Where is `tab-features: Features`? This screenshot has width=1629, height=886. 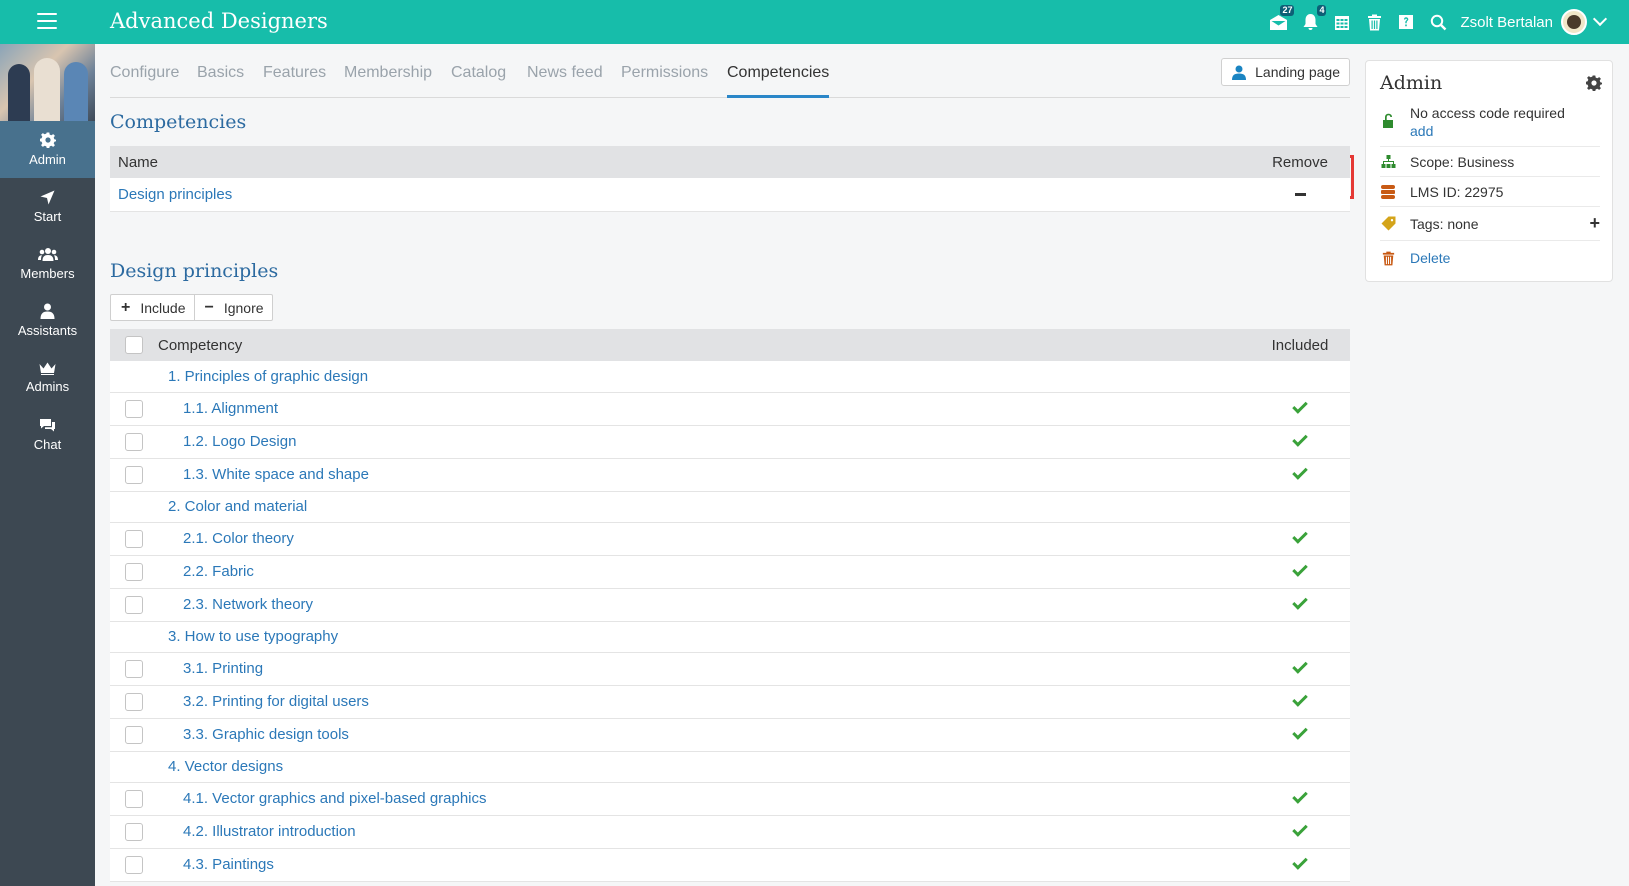 tab-features: Features is located at coordinates (294, 73).